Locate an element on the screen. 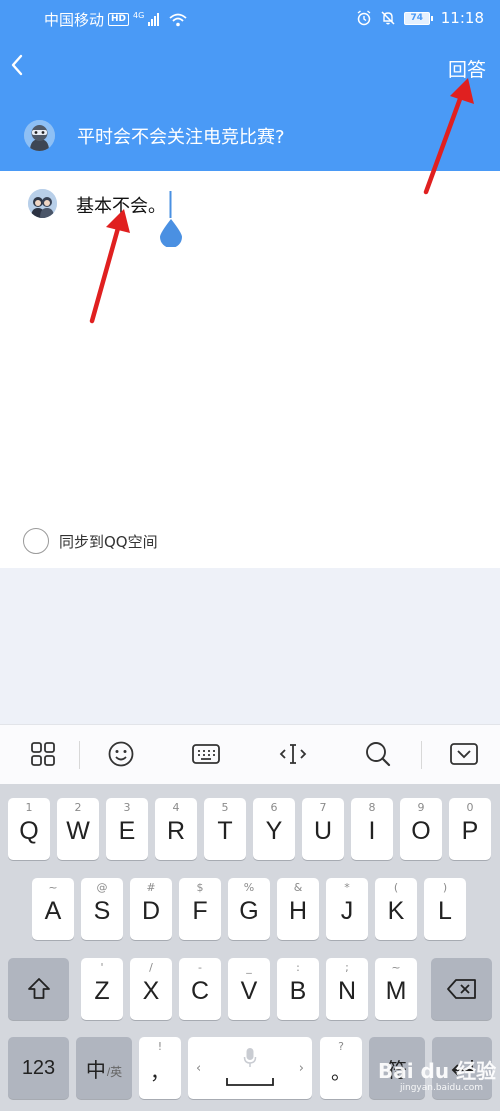 The image size is (500, 1111). microphone-icon is located at coordinates (250, 1057).